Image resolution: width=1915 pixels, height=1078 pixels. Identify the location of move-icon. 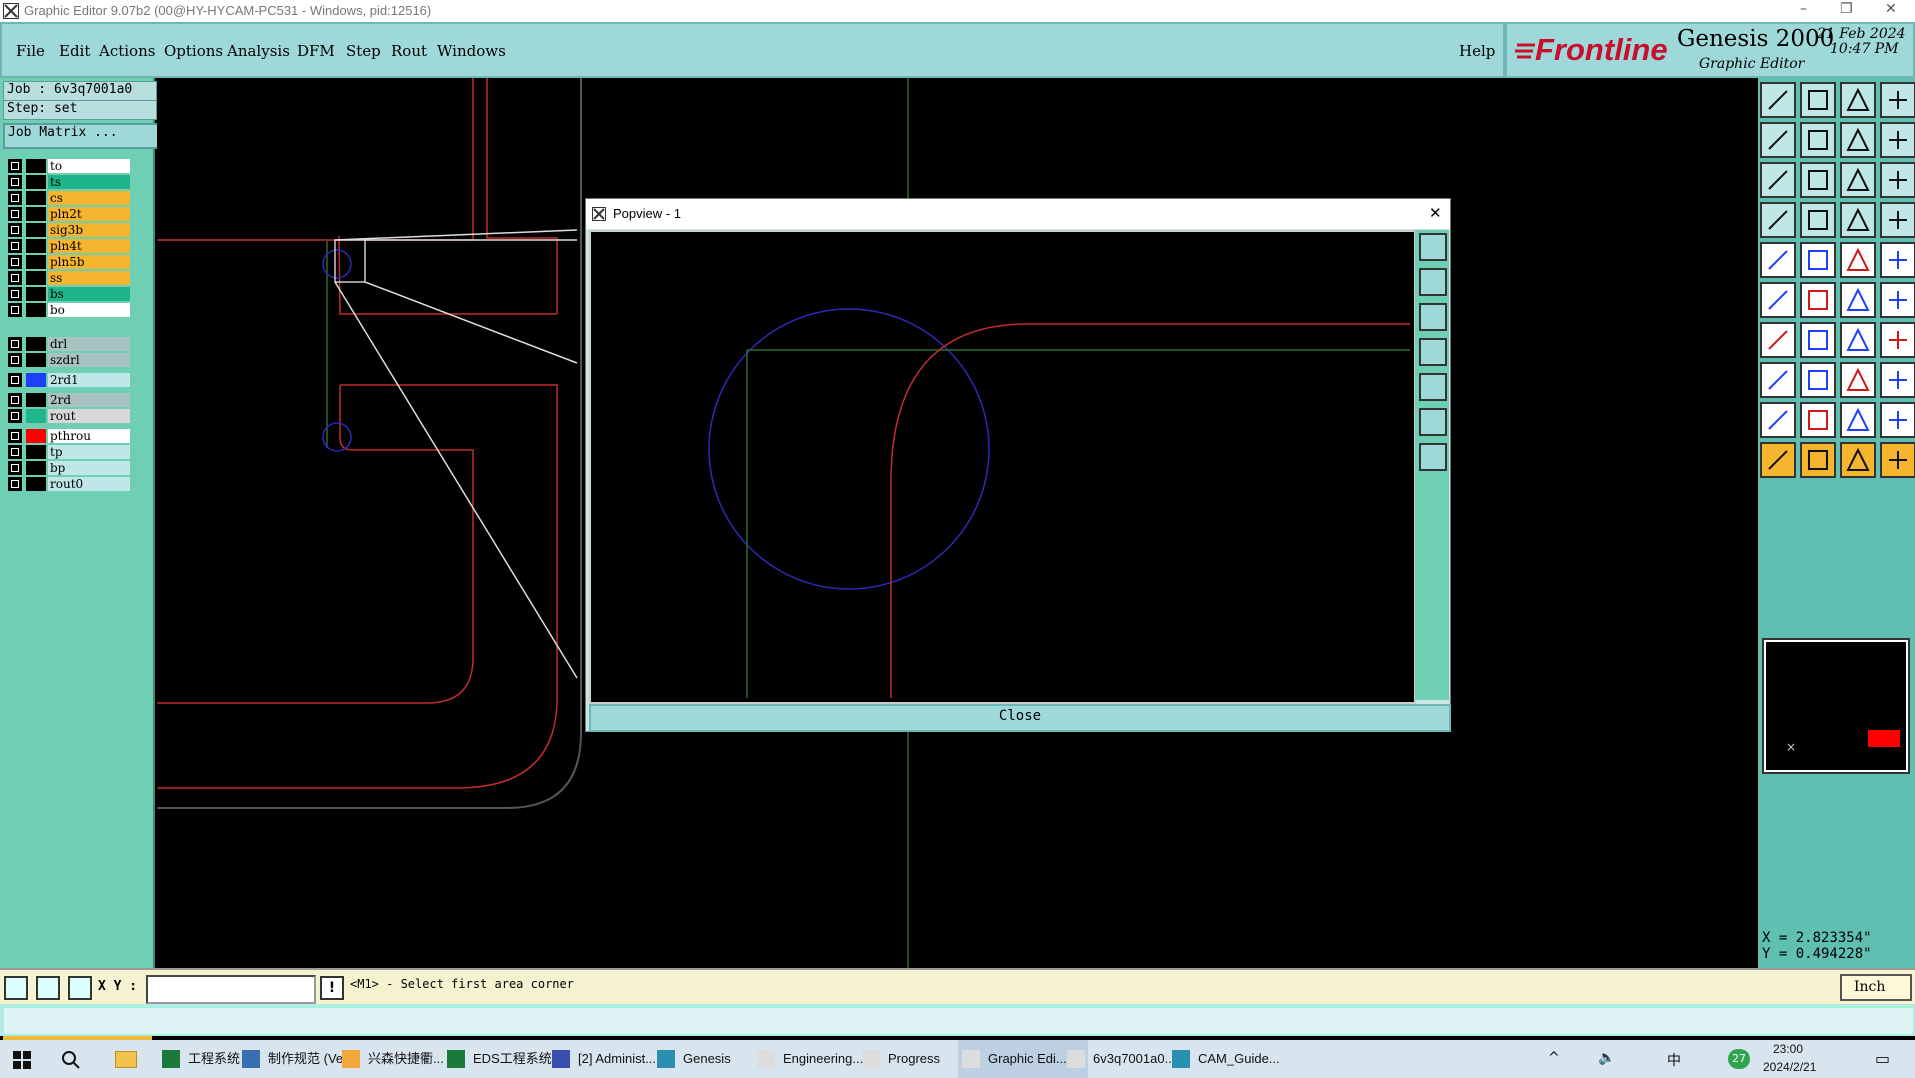
(1858, 300).